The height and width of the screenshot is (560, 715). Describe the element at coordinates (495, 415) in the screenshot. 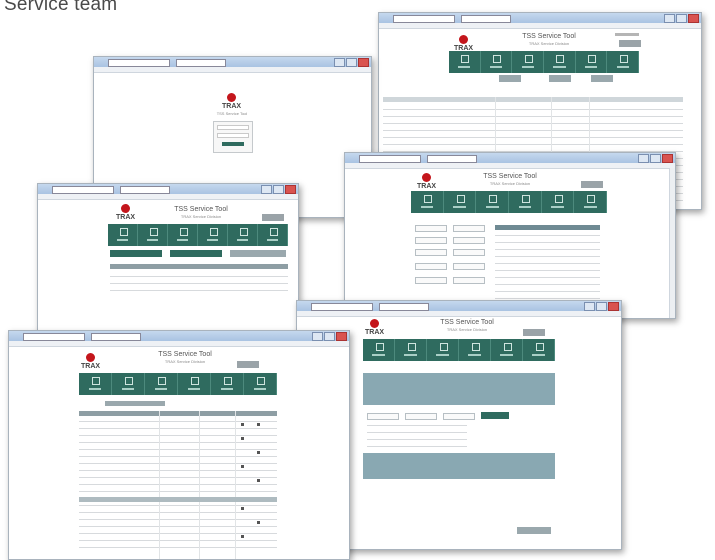

I see `run-report-button` at that location.